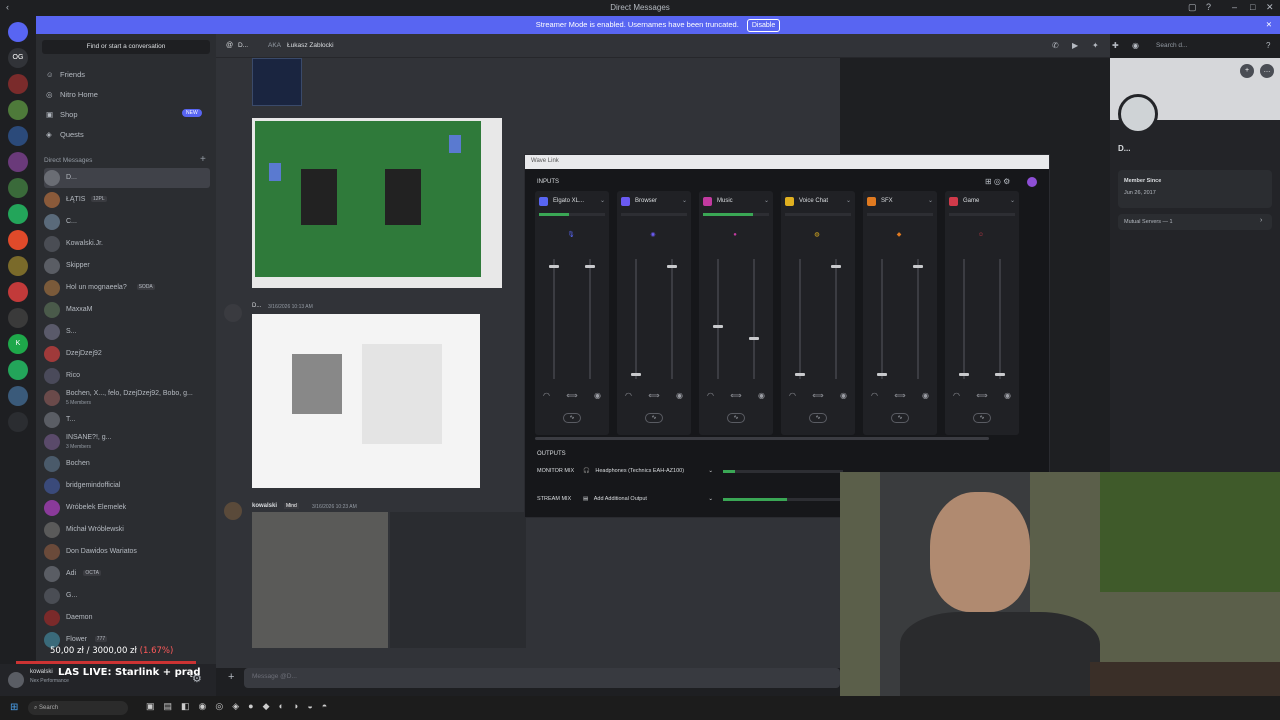  I want to click on attach-plus-icon: +, so click(231, 677).